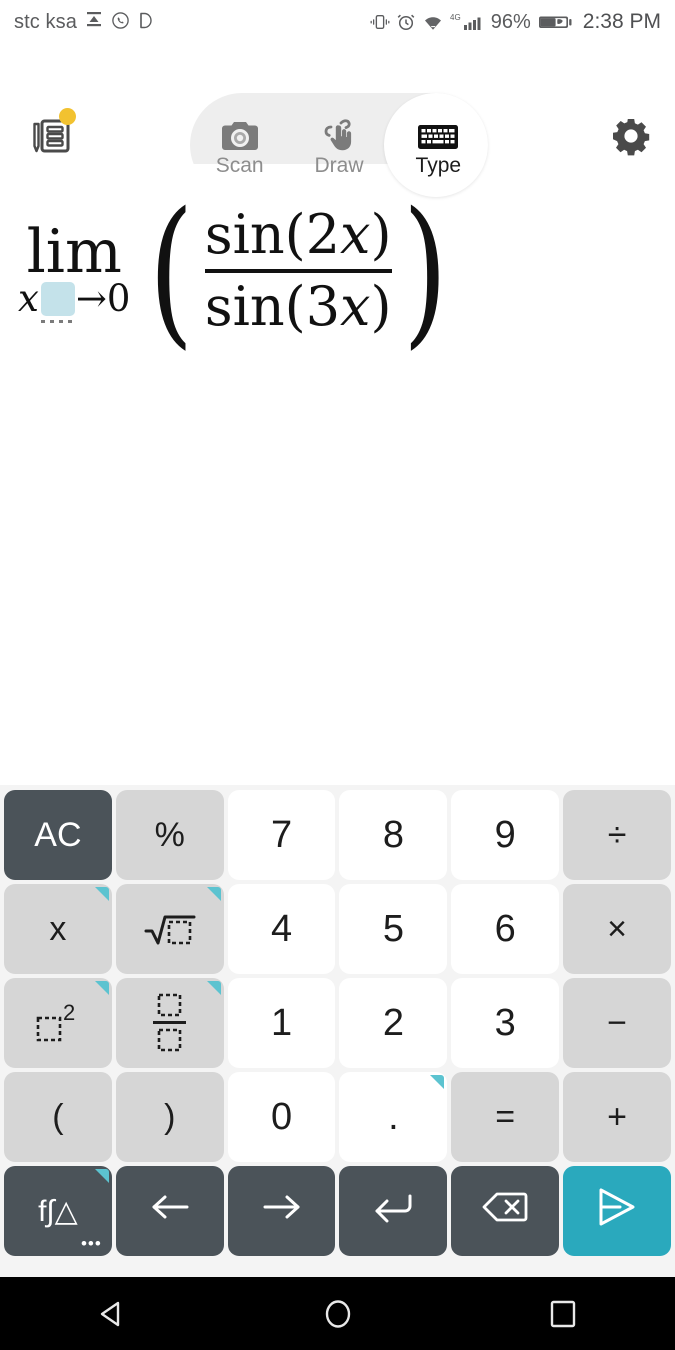 The height and width of the screenshot is (1350, 675). I want to click on triangle-back-icon, so click(109, 1313).